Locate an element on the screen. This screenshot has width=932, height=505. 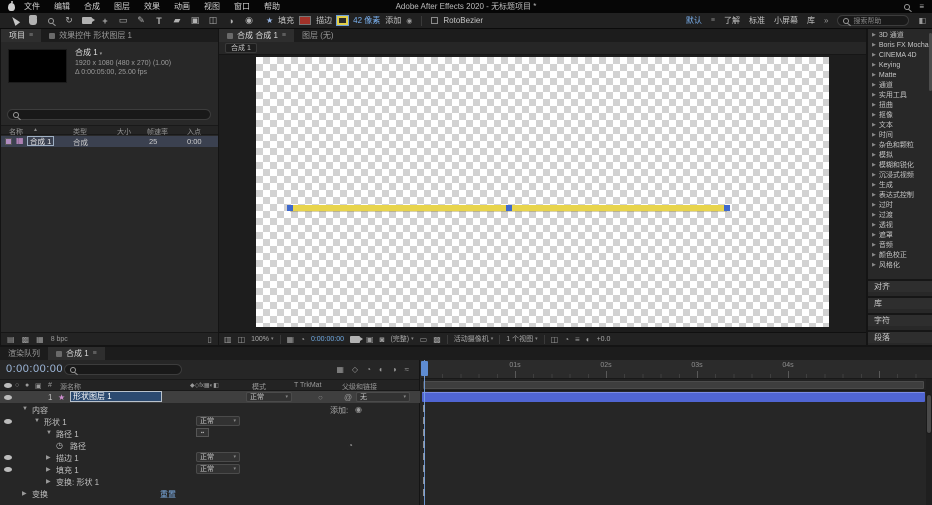
workspace-overflow-chevron: » is located at coordinates (826, 20).